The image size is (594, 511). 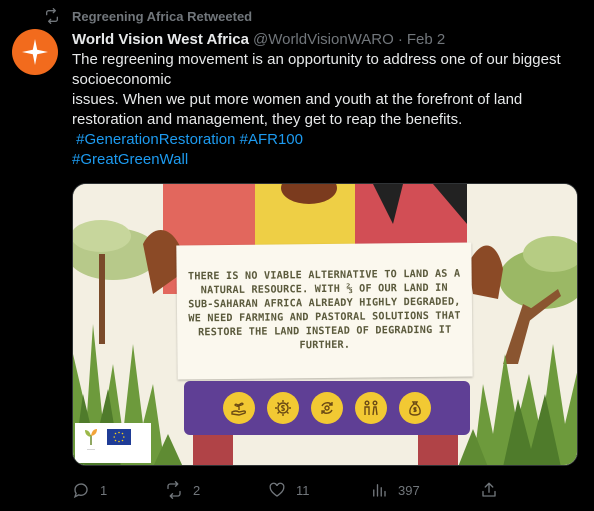 I want to click on hashtag-great-green-wall: #GreatGreenWall, so click(x=130, y=159).